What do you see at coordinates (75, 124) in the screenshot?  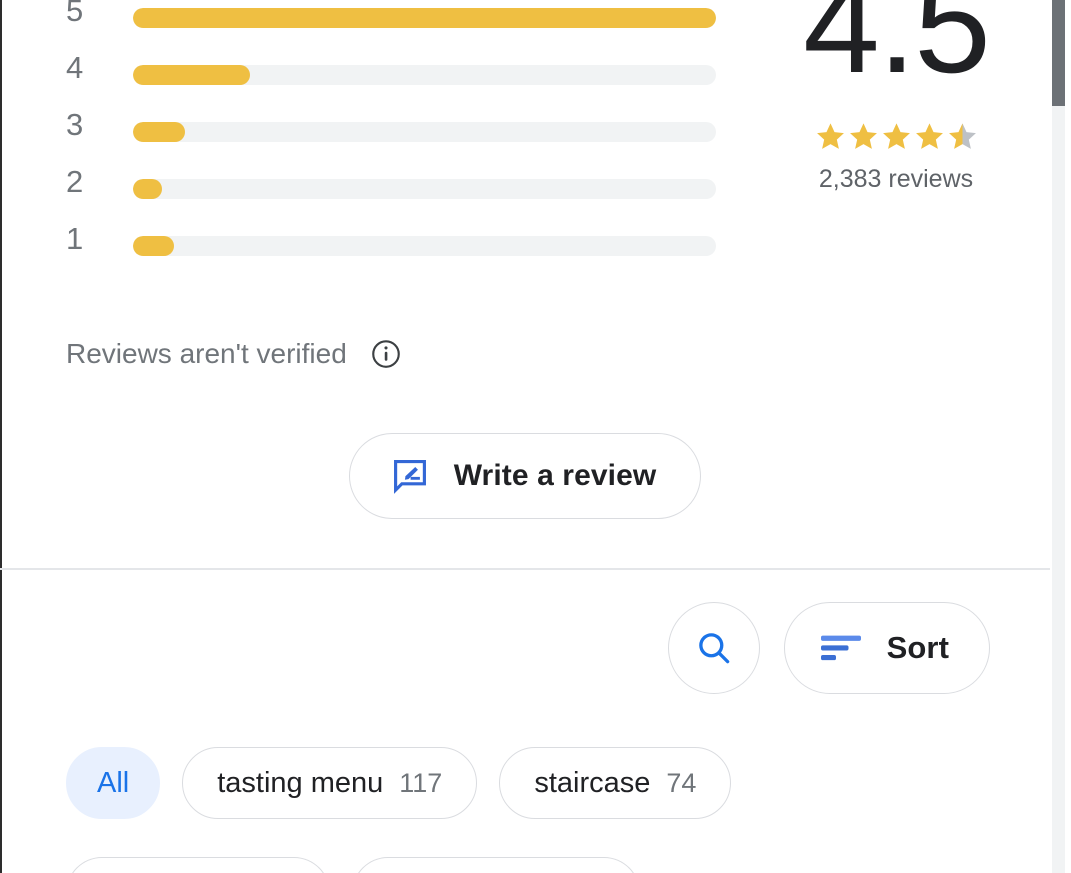 I see `rating-bar-label-3: 3` at bounding box center [75, 124].